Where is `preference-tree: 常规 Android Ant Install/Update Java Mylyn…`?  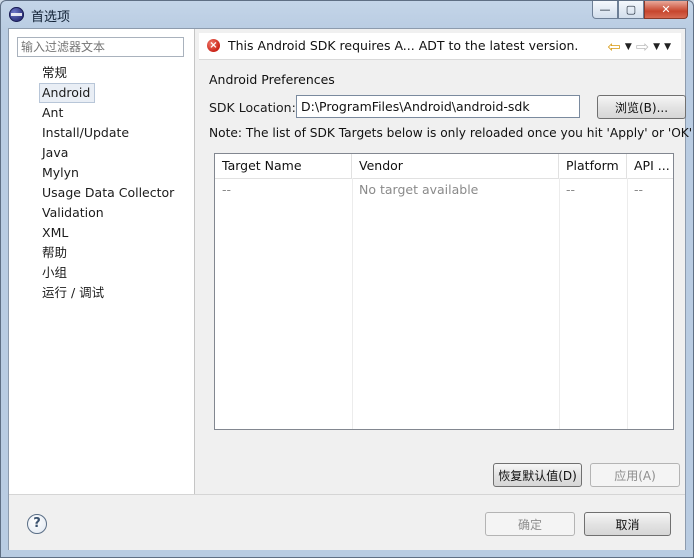
preference-tree: 常规 Android Ant Install/Update Java Mylyn… is located at coordinates (107, 183).